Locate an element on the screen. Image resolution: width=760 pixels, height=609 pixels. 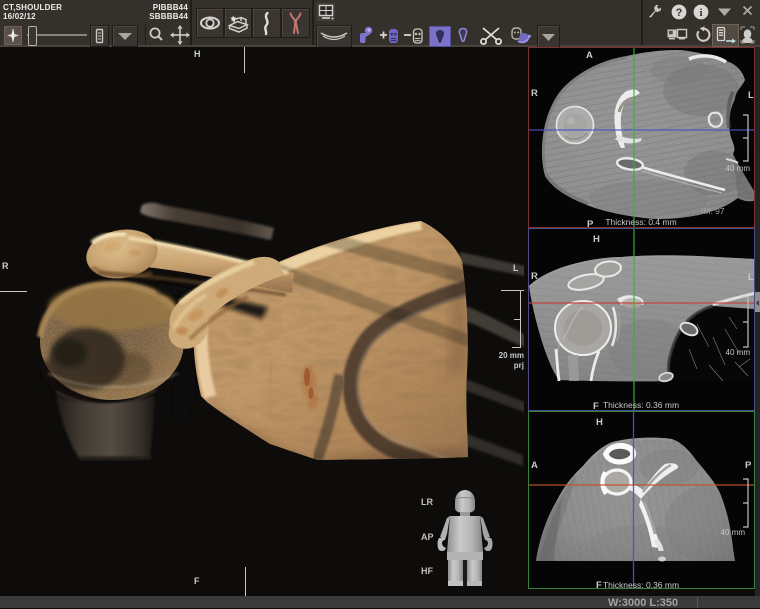
svg-text: IM: 97 is located at coordinates (713, 211).